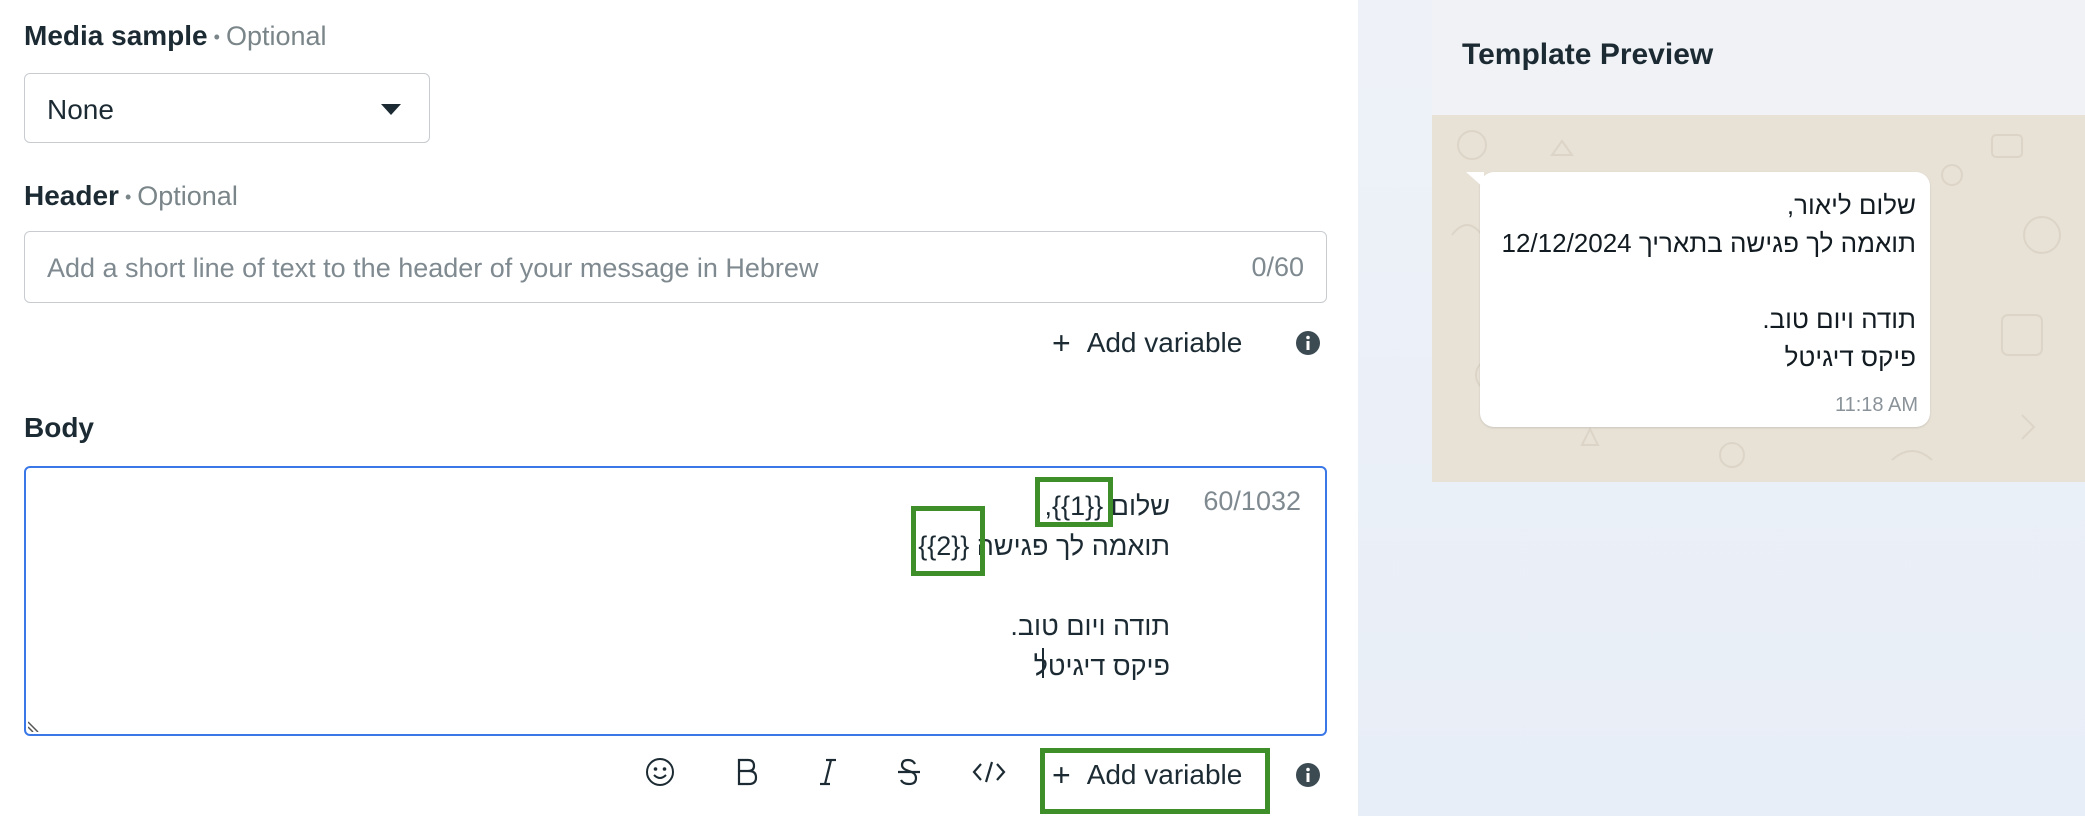  I want to click on header-add-variable-label: Add variable, so click(1164, 342).